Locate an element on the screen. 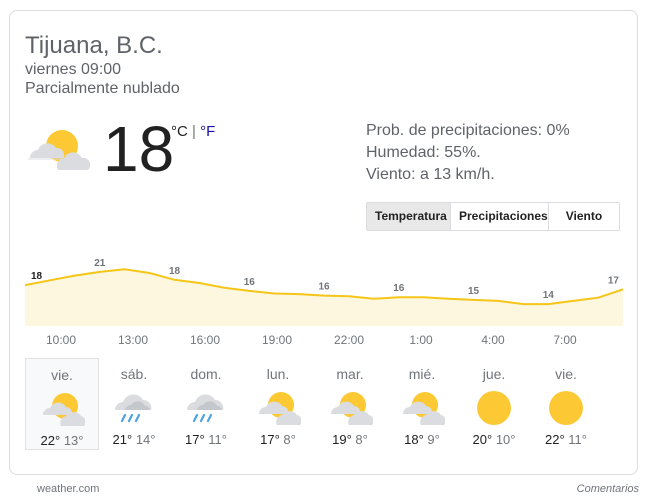 The width and height of the screenshot is (657, 502). unit-toggle: °C | °F is located at coordinates (193, 131).